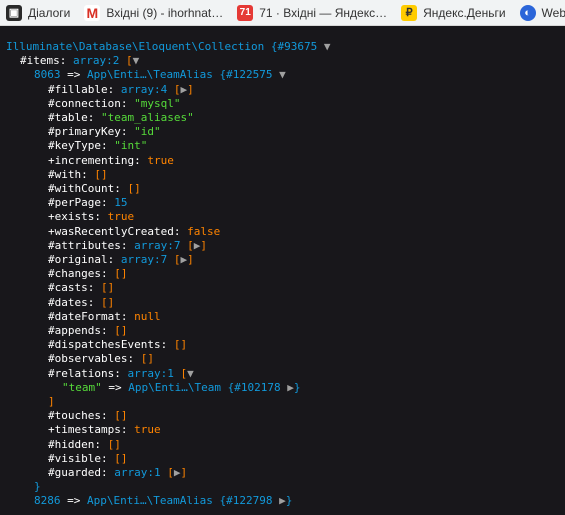 The image size is (565, 515). I want to click on property-value: false, so click(204, 231).